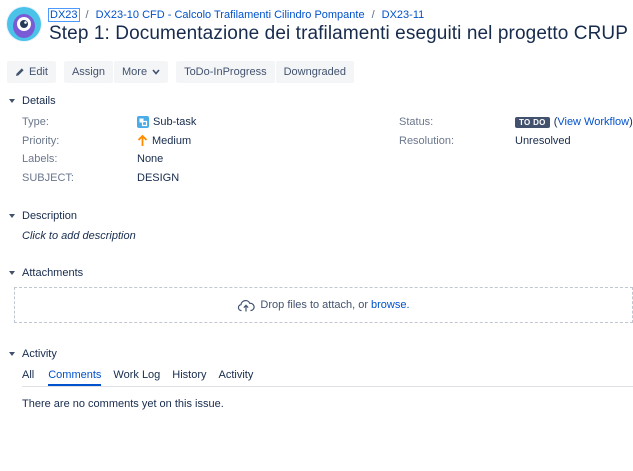  What do you see at coordinates (150, 159) in the screenshot?
I see `labels-value: None` at bounding box center [150, 159].